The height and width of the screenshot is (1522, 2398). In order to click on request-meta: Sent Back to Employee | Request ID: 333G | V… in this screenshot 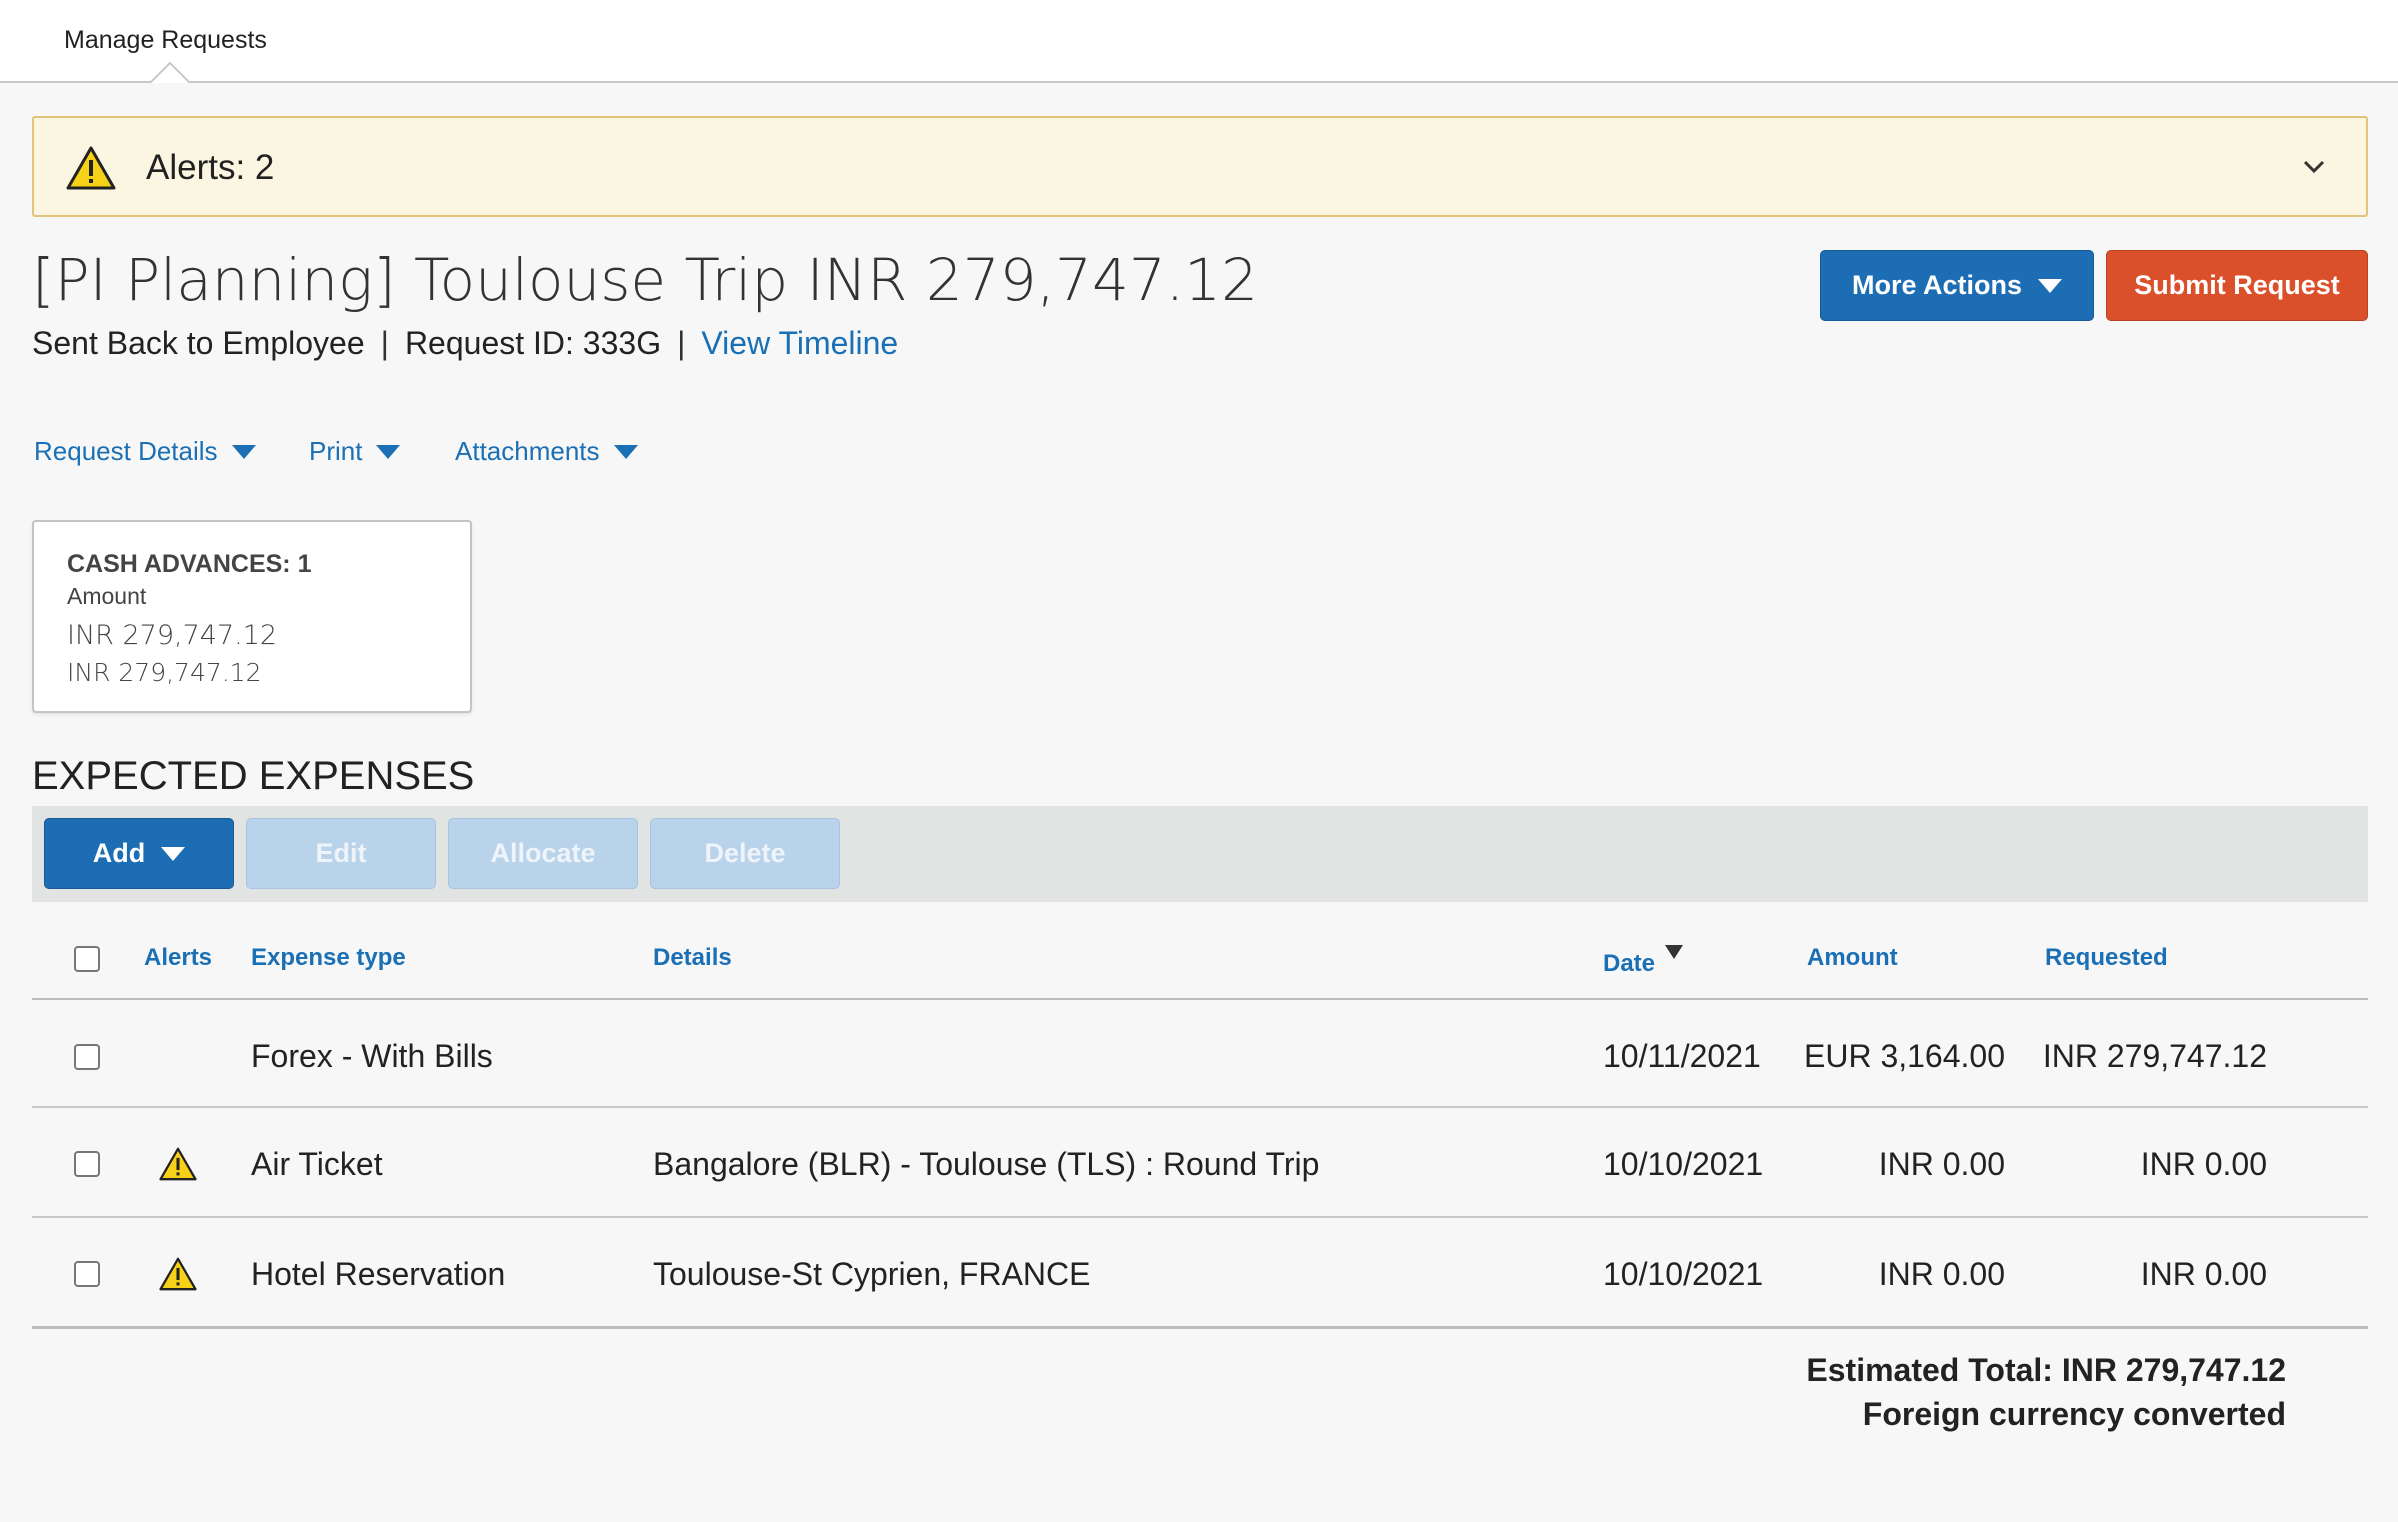, I will do `click(465, 343)`.